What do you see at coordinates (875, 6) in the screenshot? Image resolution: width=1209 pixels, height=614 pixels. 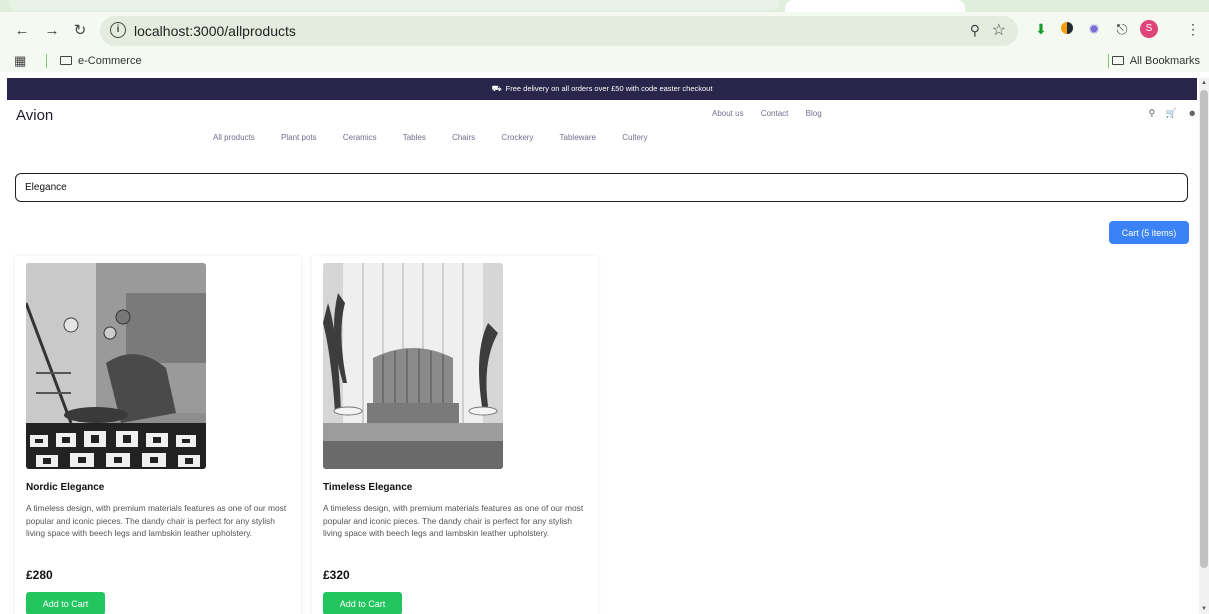 I see `tab-active` at bounding box center [875, 6].